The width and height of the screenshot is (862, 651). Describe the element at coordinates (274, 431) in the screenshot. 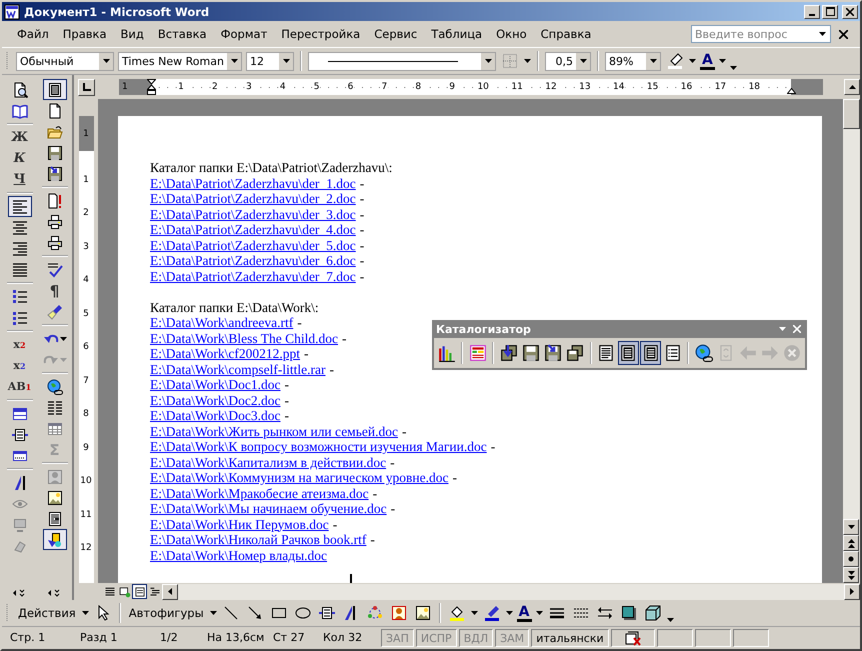

I see `file-link: E:\Data\Work\Жить рынком или семьей.doc` at that location.